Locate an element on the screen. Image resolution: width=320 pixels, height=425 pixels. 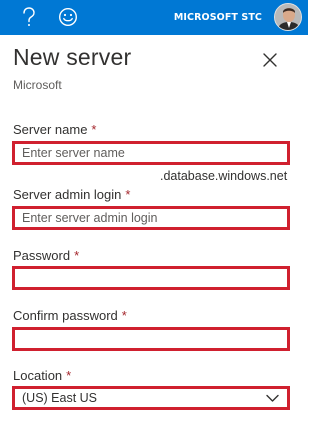
confirm-password-field is located at coordinates (151, 339).